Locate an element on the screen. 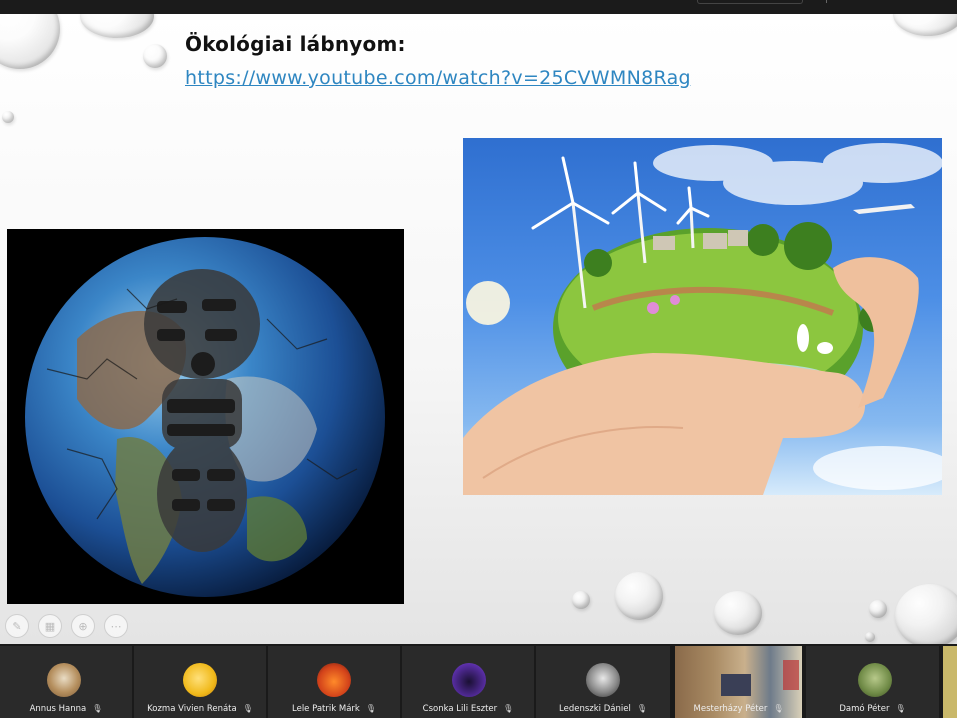 The image size is (957, 718). slide-toolbar: ✎ ▦ ⊕ ⋯ is located at coordinates (66, 626).